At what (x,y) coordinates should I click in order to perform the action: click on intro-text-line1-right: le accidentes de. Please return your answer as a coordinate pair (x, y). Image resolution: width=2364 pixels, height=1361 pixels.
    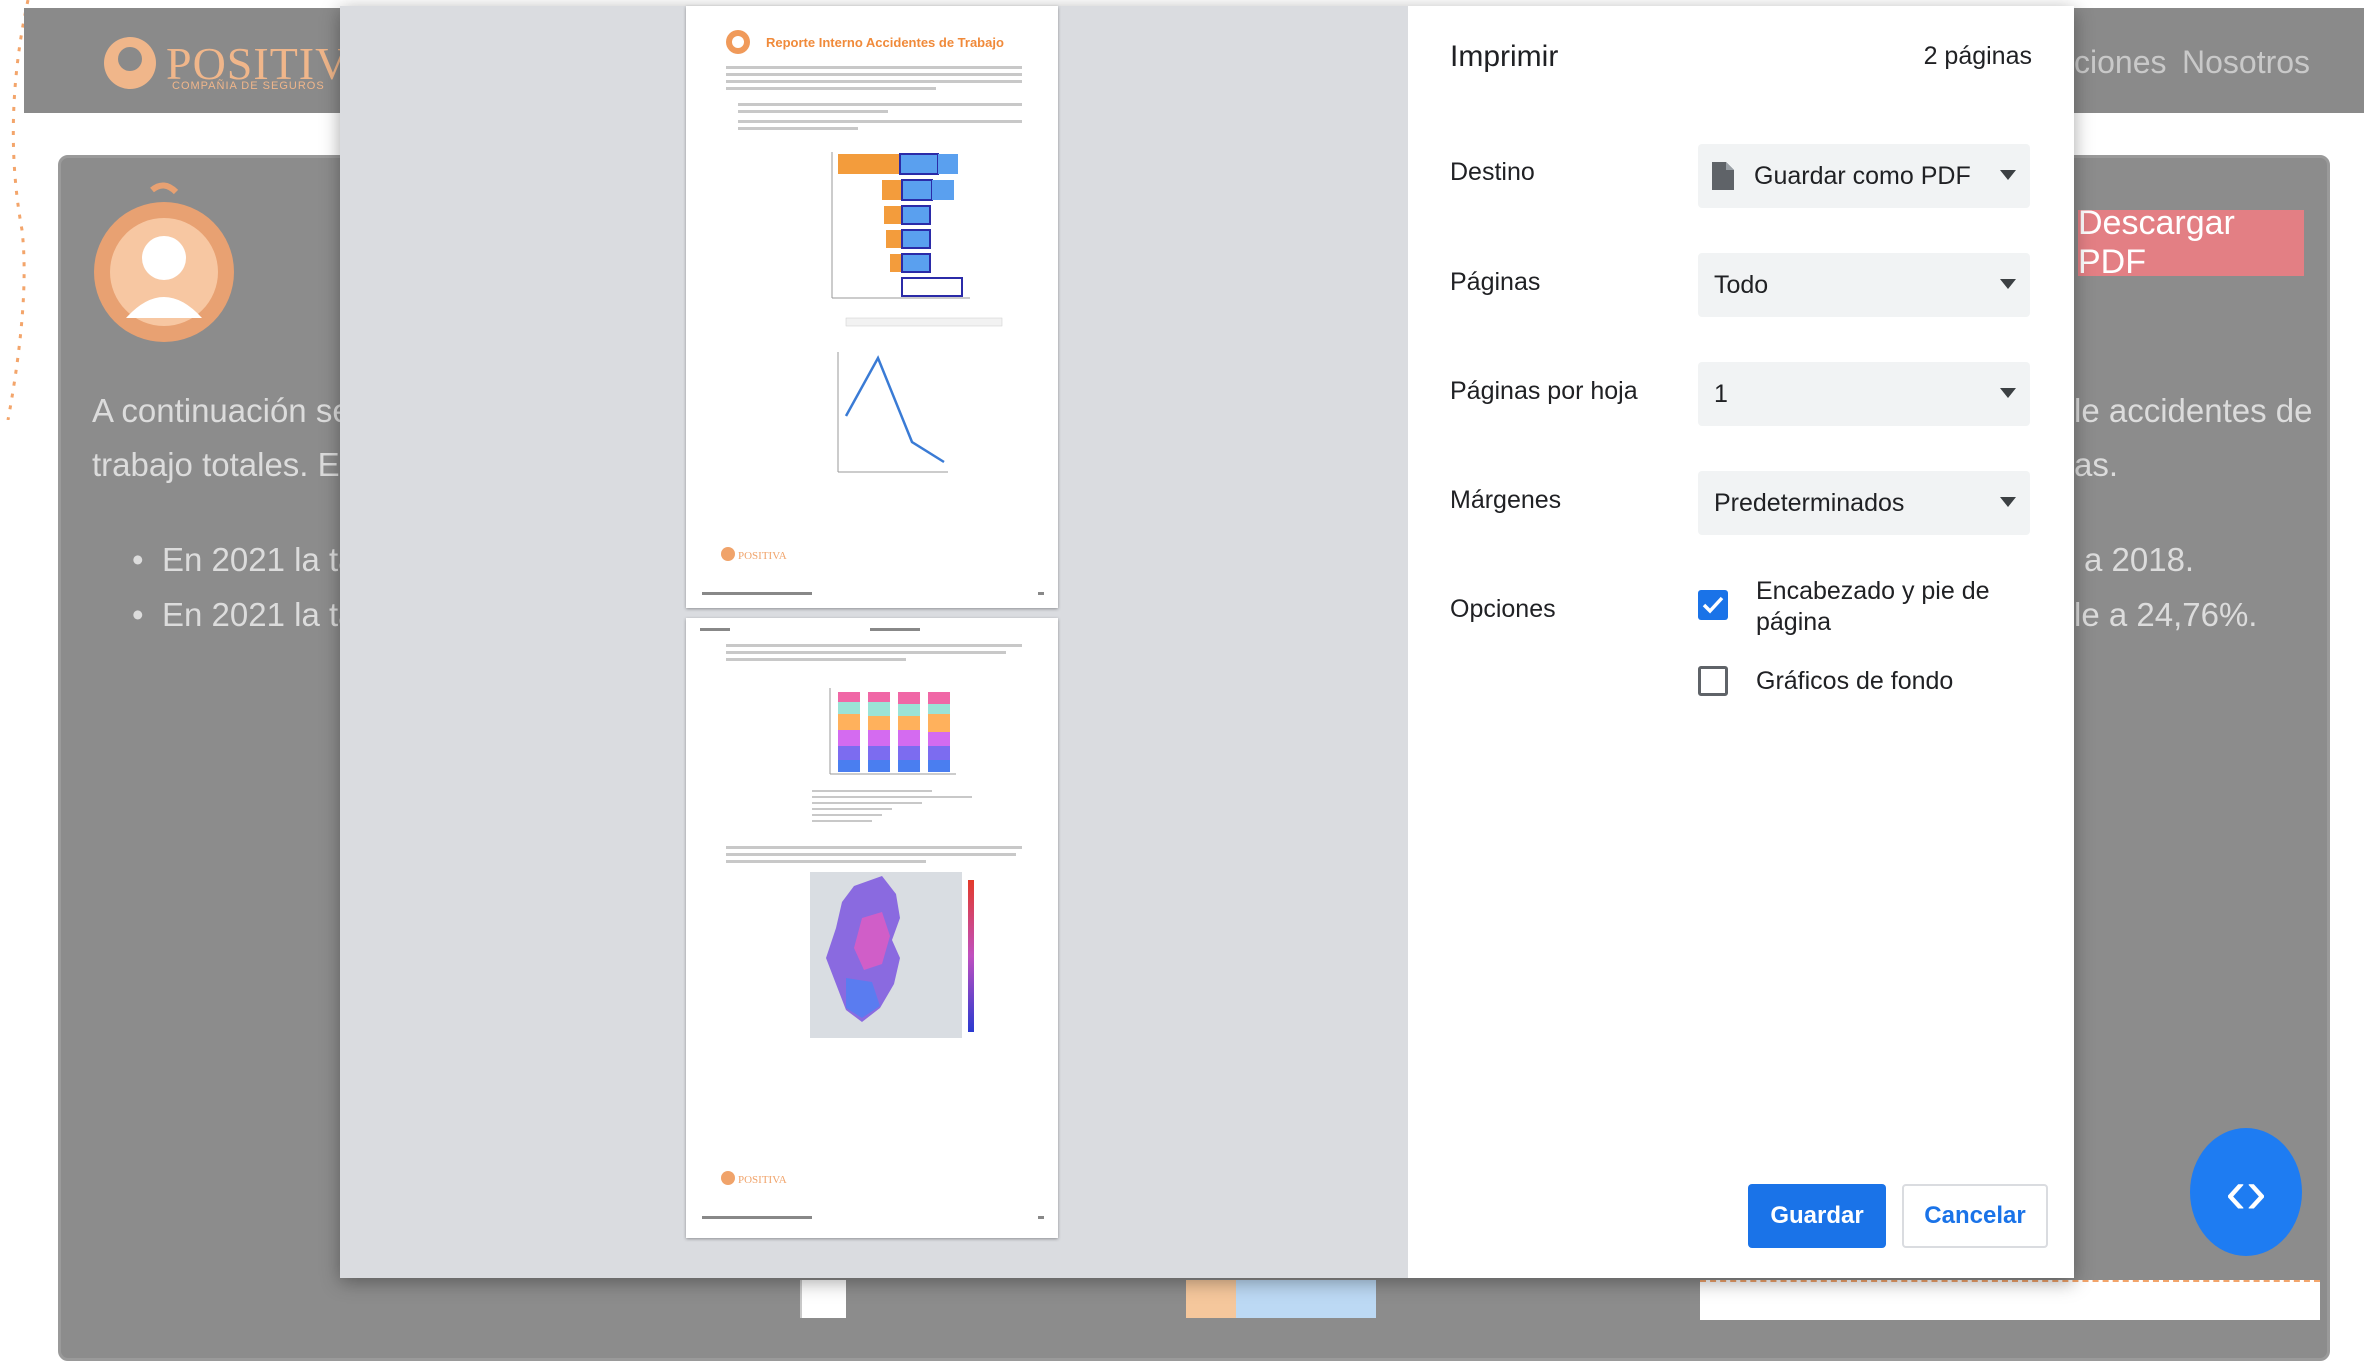
    Looking at the image, I should click on (2193, 410).